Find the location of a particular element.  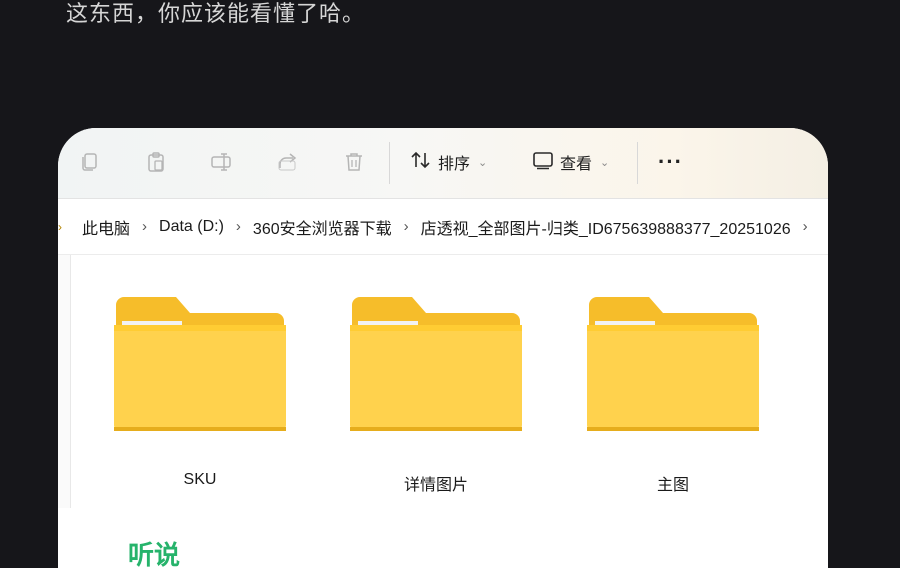

bottom-heading: 听说 is located at coordinates (154, 554).